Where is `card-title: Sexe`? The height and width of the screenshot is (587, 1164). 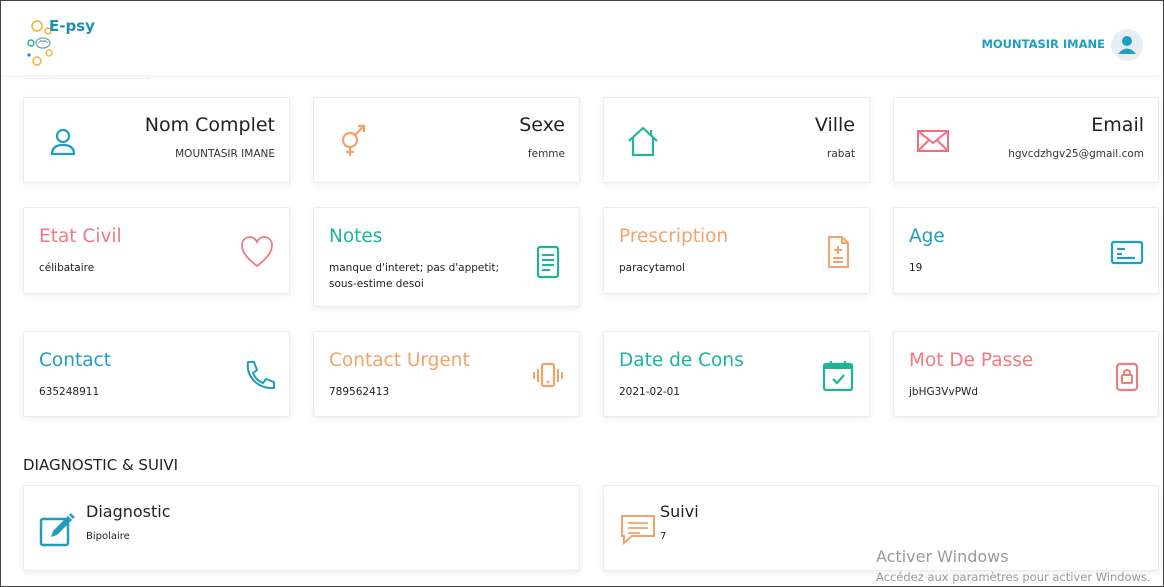 card-title: Sexe is located at coordinates (542, 125).